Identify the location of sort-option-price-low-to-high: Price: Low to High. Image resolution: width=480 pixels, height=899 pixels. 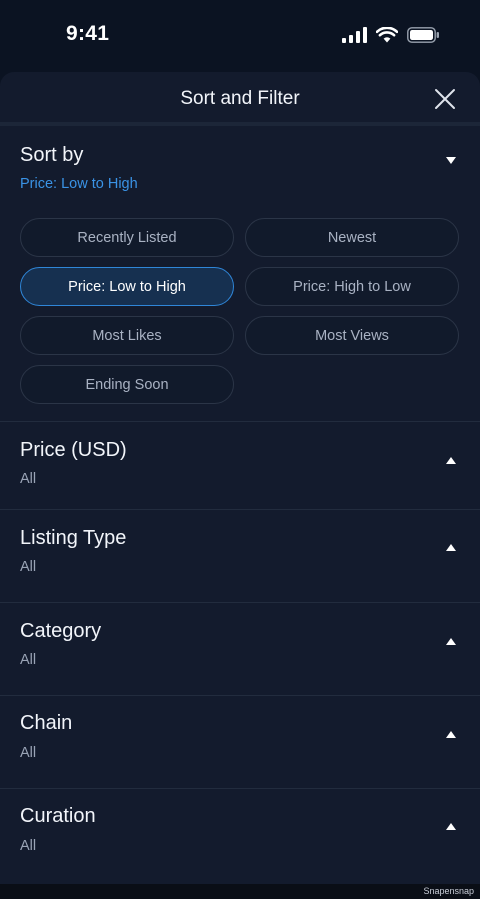
(127, 286).